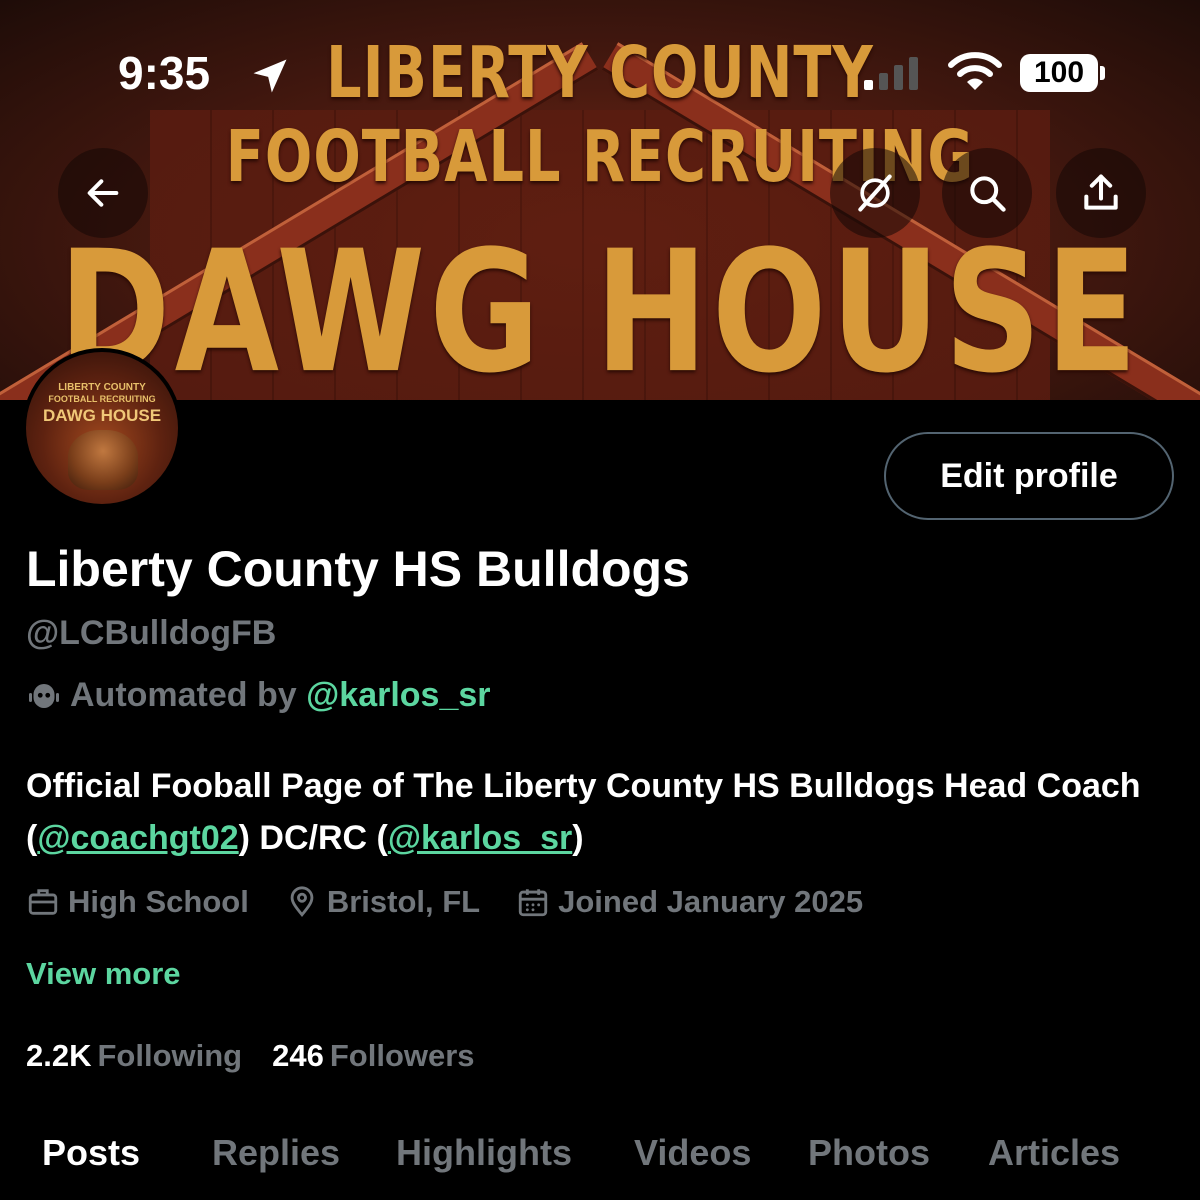  Describe the element at coordinates (265, 1056) in the screenshot. I see `follow-stats: 2.2K Following 246 Followers` at that location.